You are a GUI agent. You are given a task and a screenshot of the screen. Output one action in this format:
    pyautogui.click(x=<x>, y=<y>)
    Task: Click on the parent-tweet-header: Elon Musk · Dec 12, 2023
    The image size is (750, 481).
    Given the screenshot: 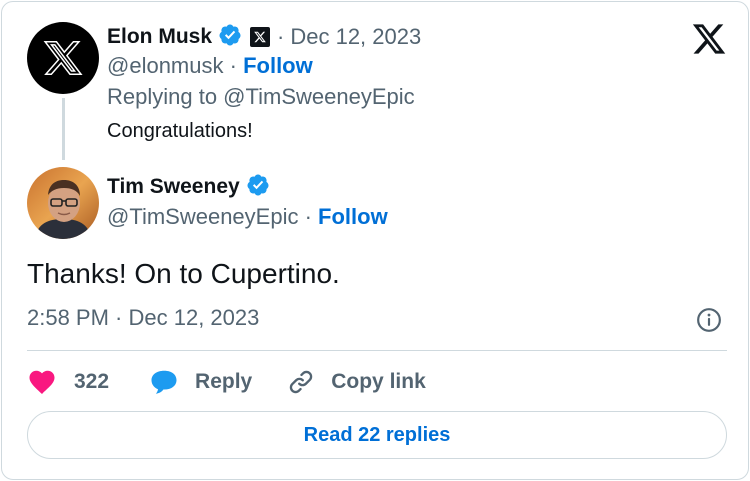 What is the action you would take?
    pyautogui.click(x=264, y=37)
    